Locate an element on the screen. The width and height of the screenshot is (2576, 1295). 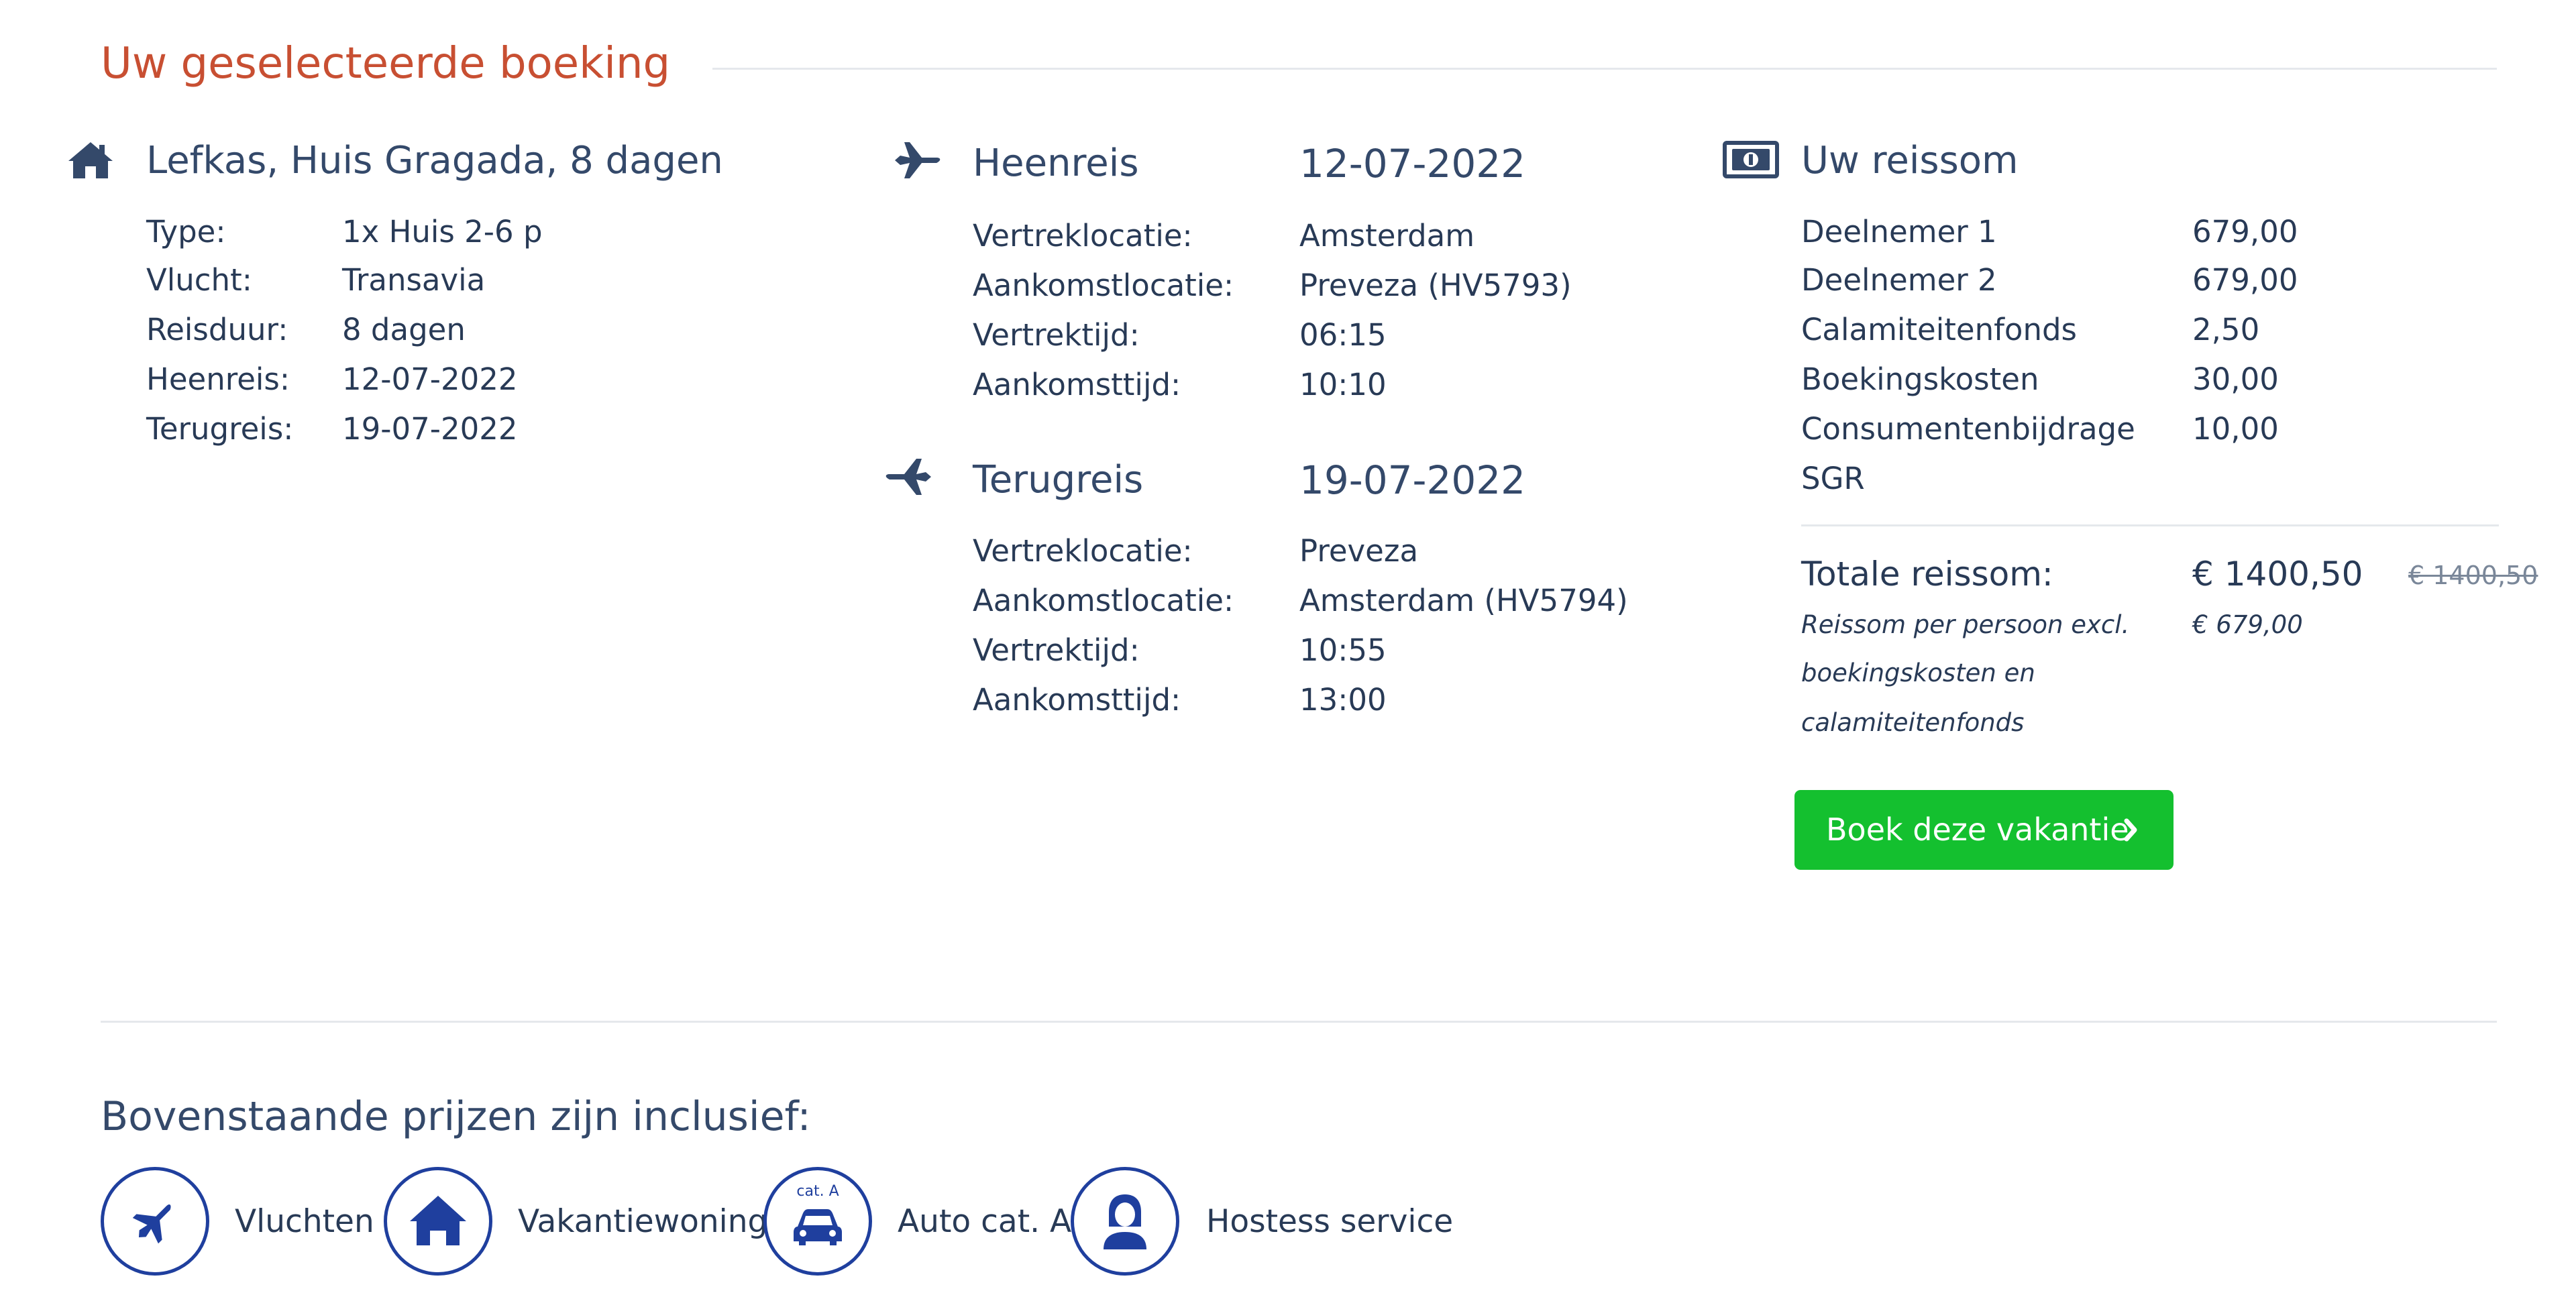
money-icon is located at coordinates (1751, 159).